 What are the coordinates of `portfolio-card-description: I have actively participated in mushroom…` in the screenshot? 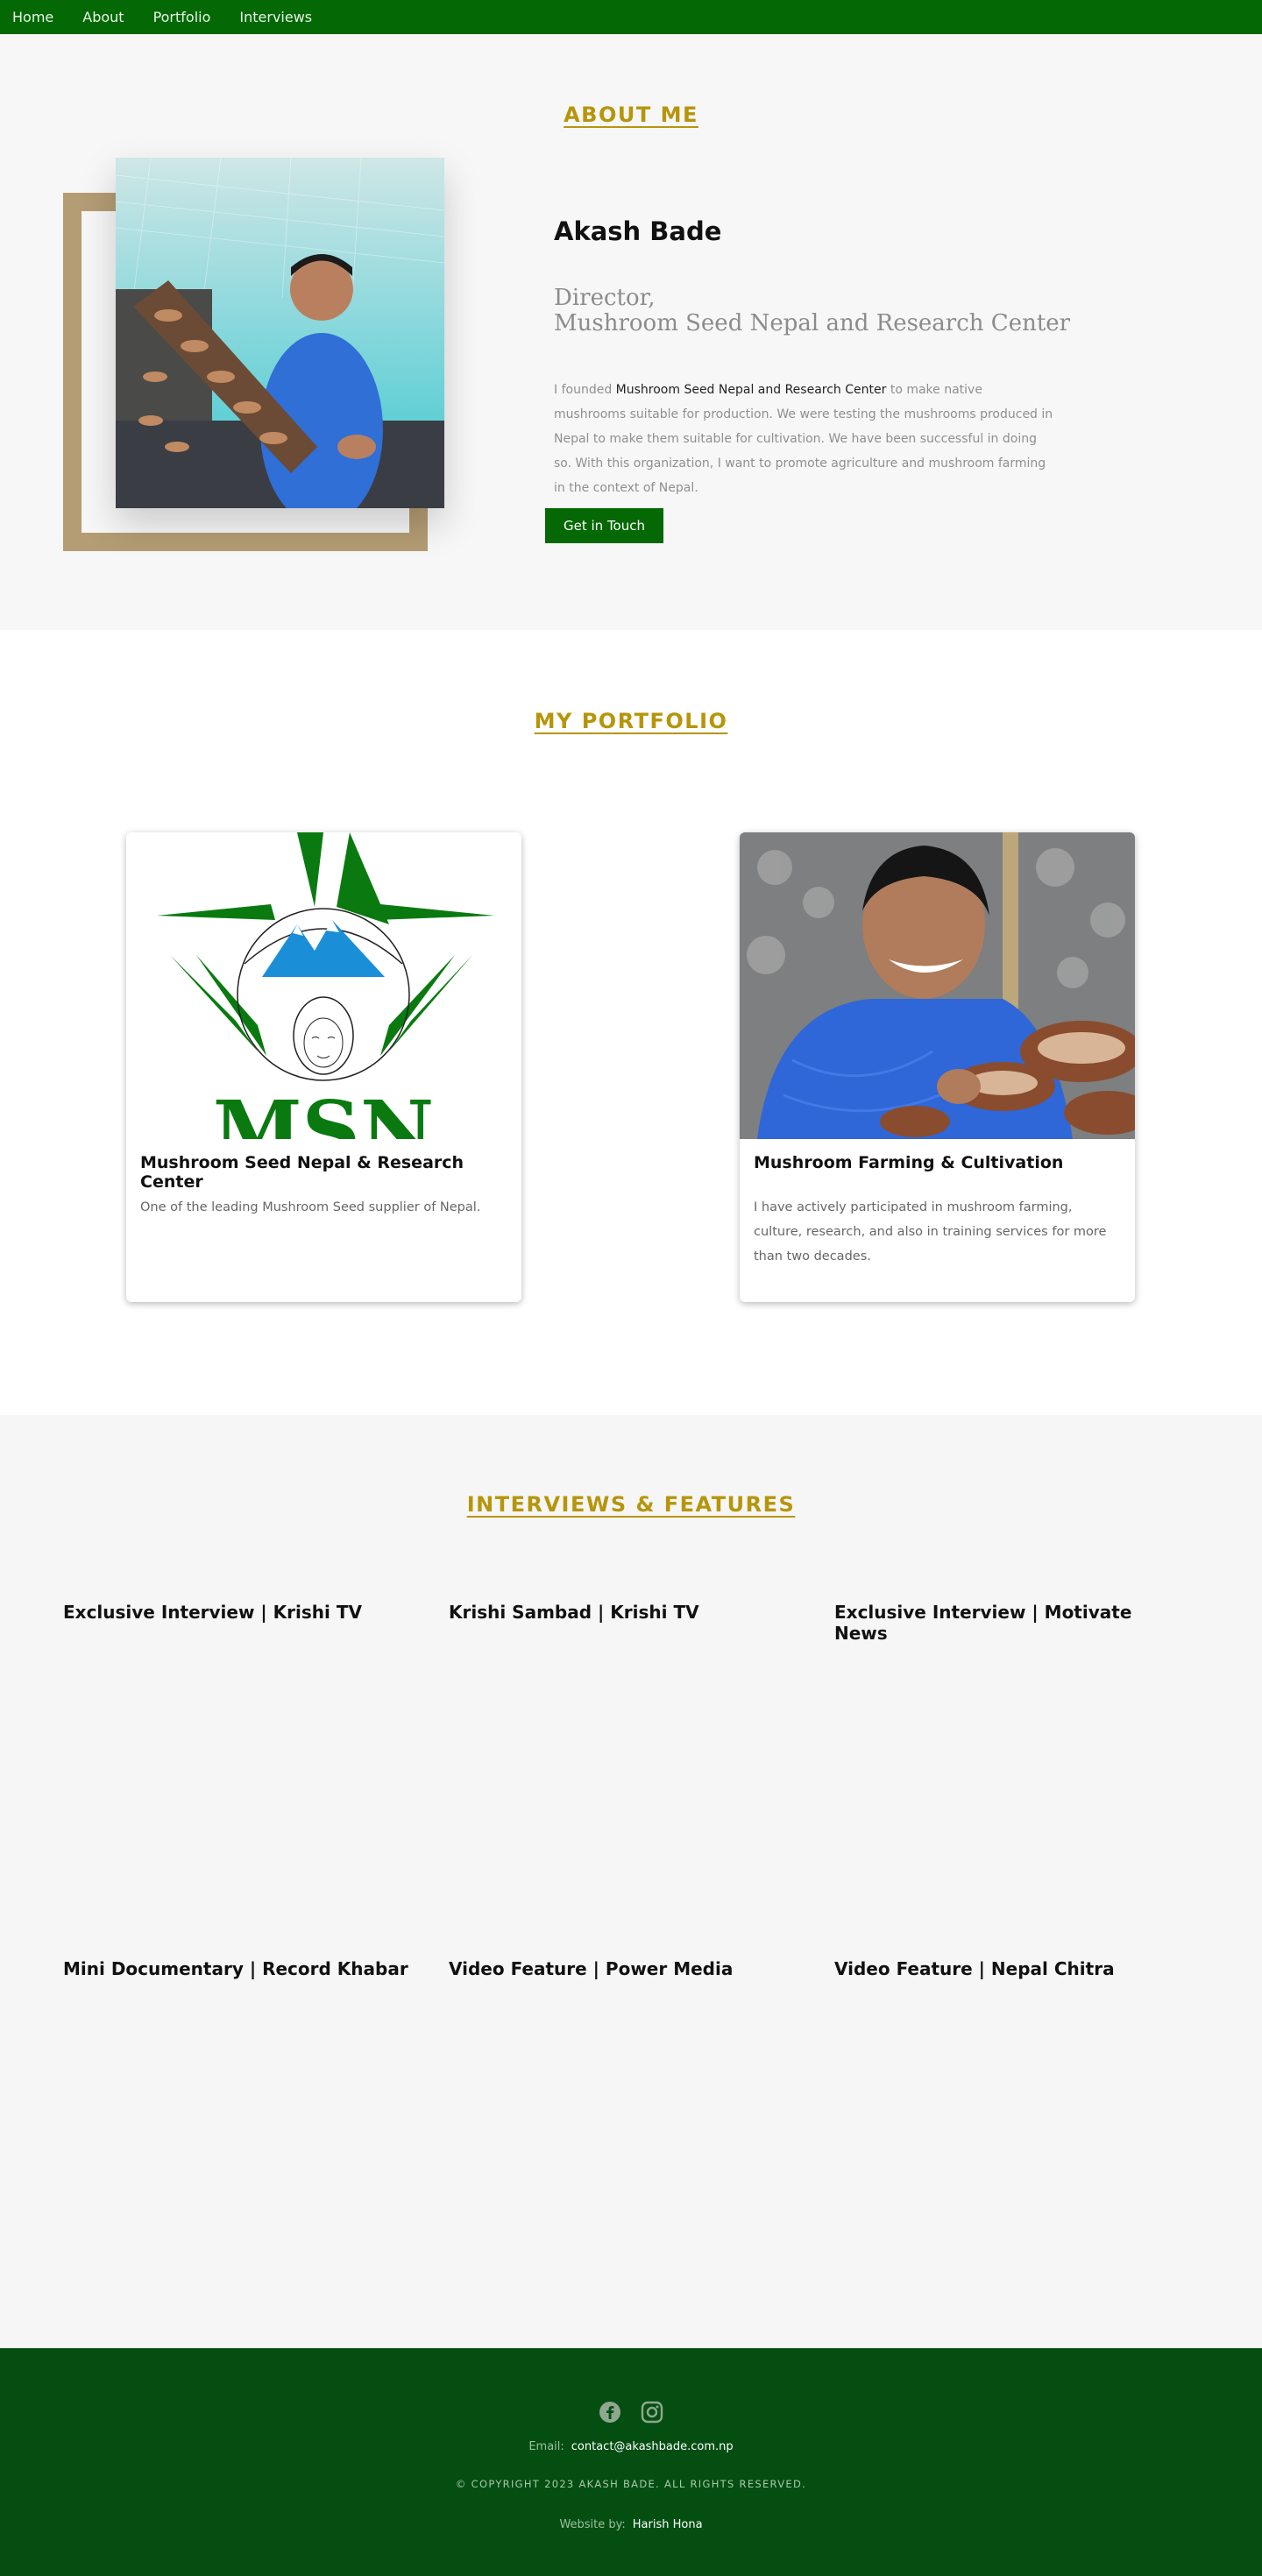 It's located at (930, 1231).